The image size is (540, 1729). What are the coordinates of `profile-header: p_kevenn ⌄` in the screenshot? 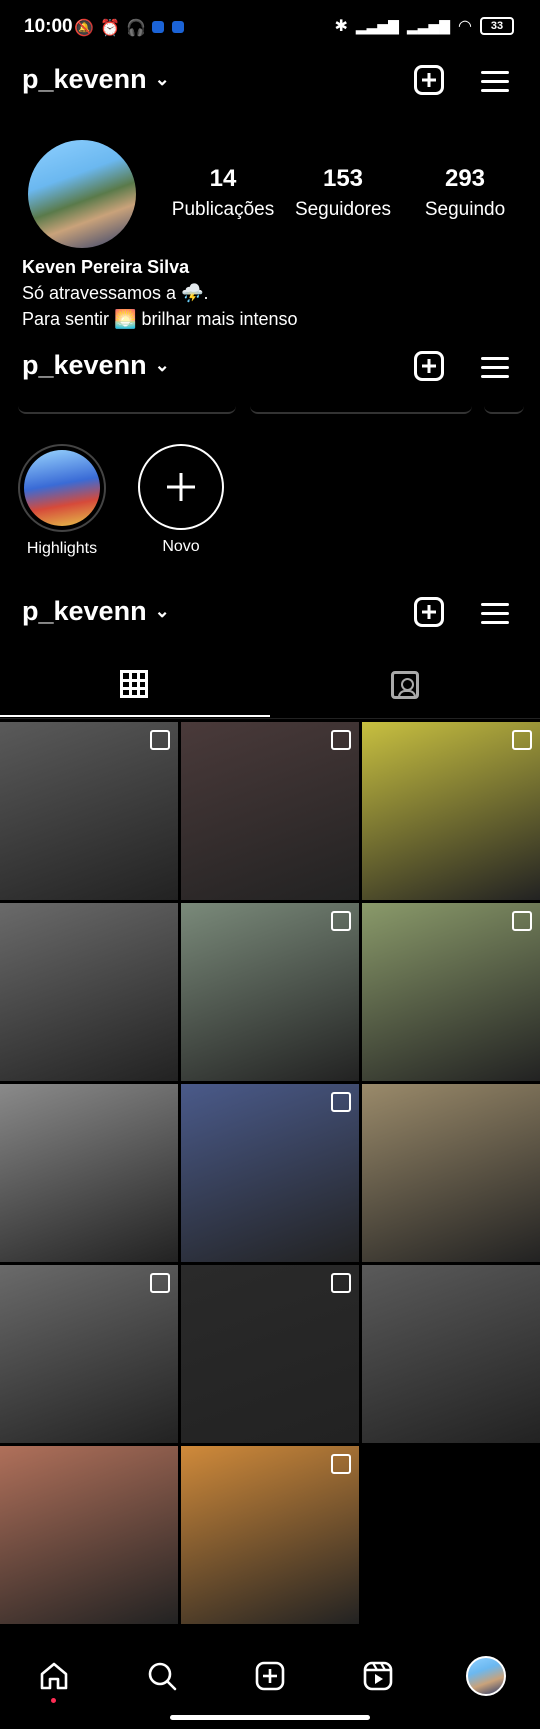 It's located at (270, 82).